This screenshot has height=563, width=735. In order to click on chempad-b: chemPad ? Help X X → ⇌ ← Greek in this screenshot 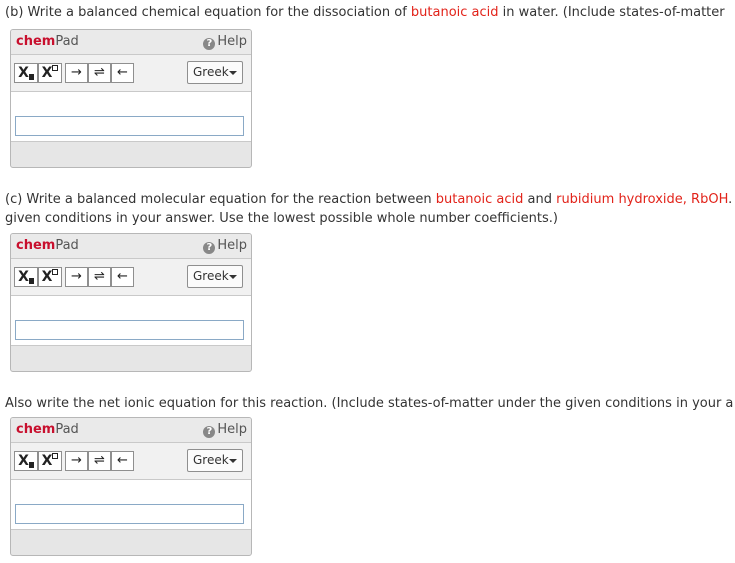, I will do `click(131, 98)`.